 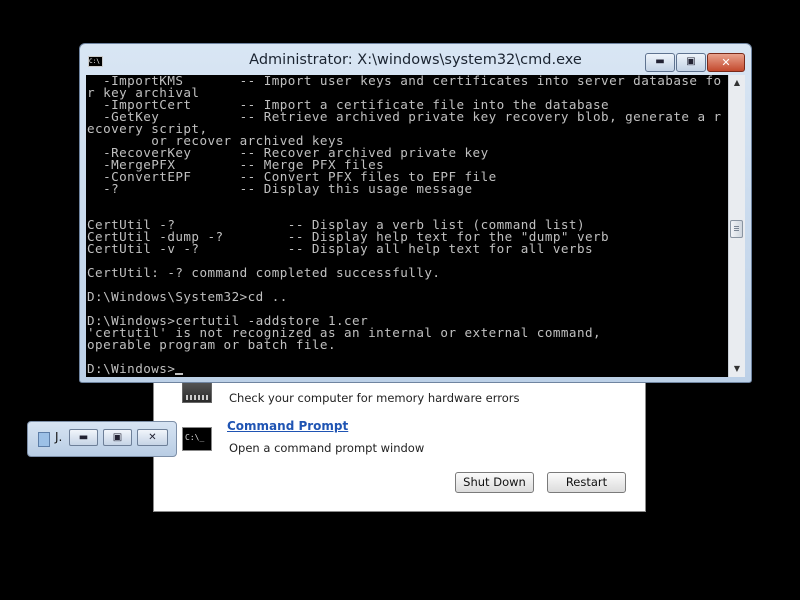 I want to click on scrollbar-thumb, so click(x=736, y=229).